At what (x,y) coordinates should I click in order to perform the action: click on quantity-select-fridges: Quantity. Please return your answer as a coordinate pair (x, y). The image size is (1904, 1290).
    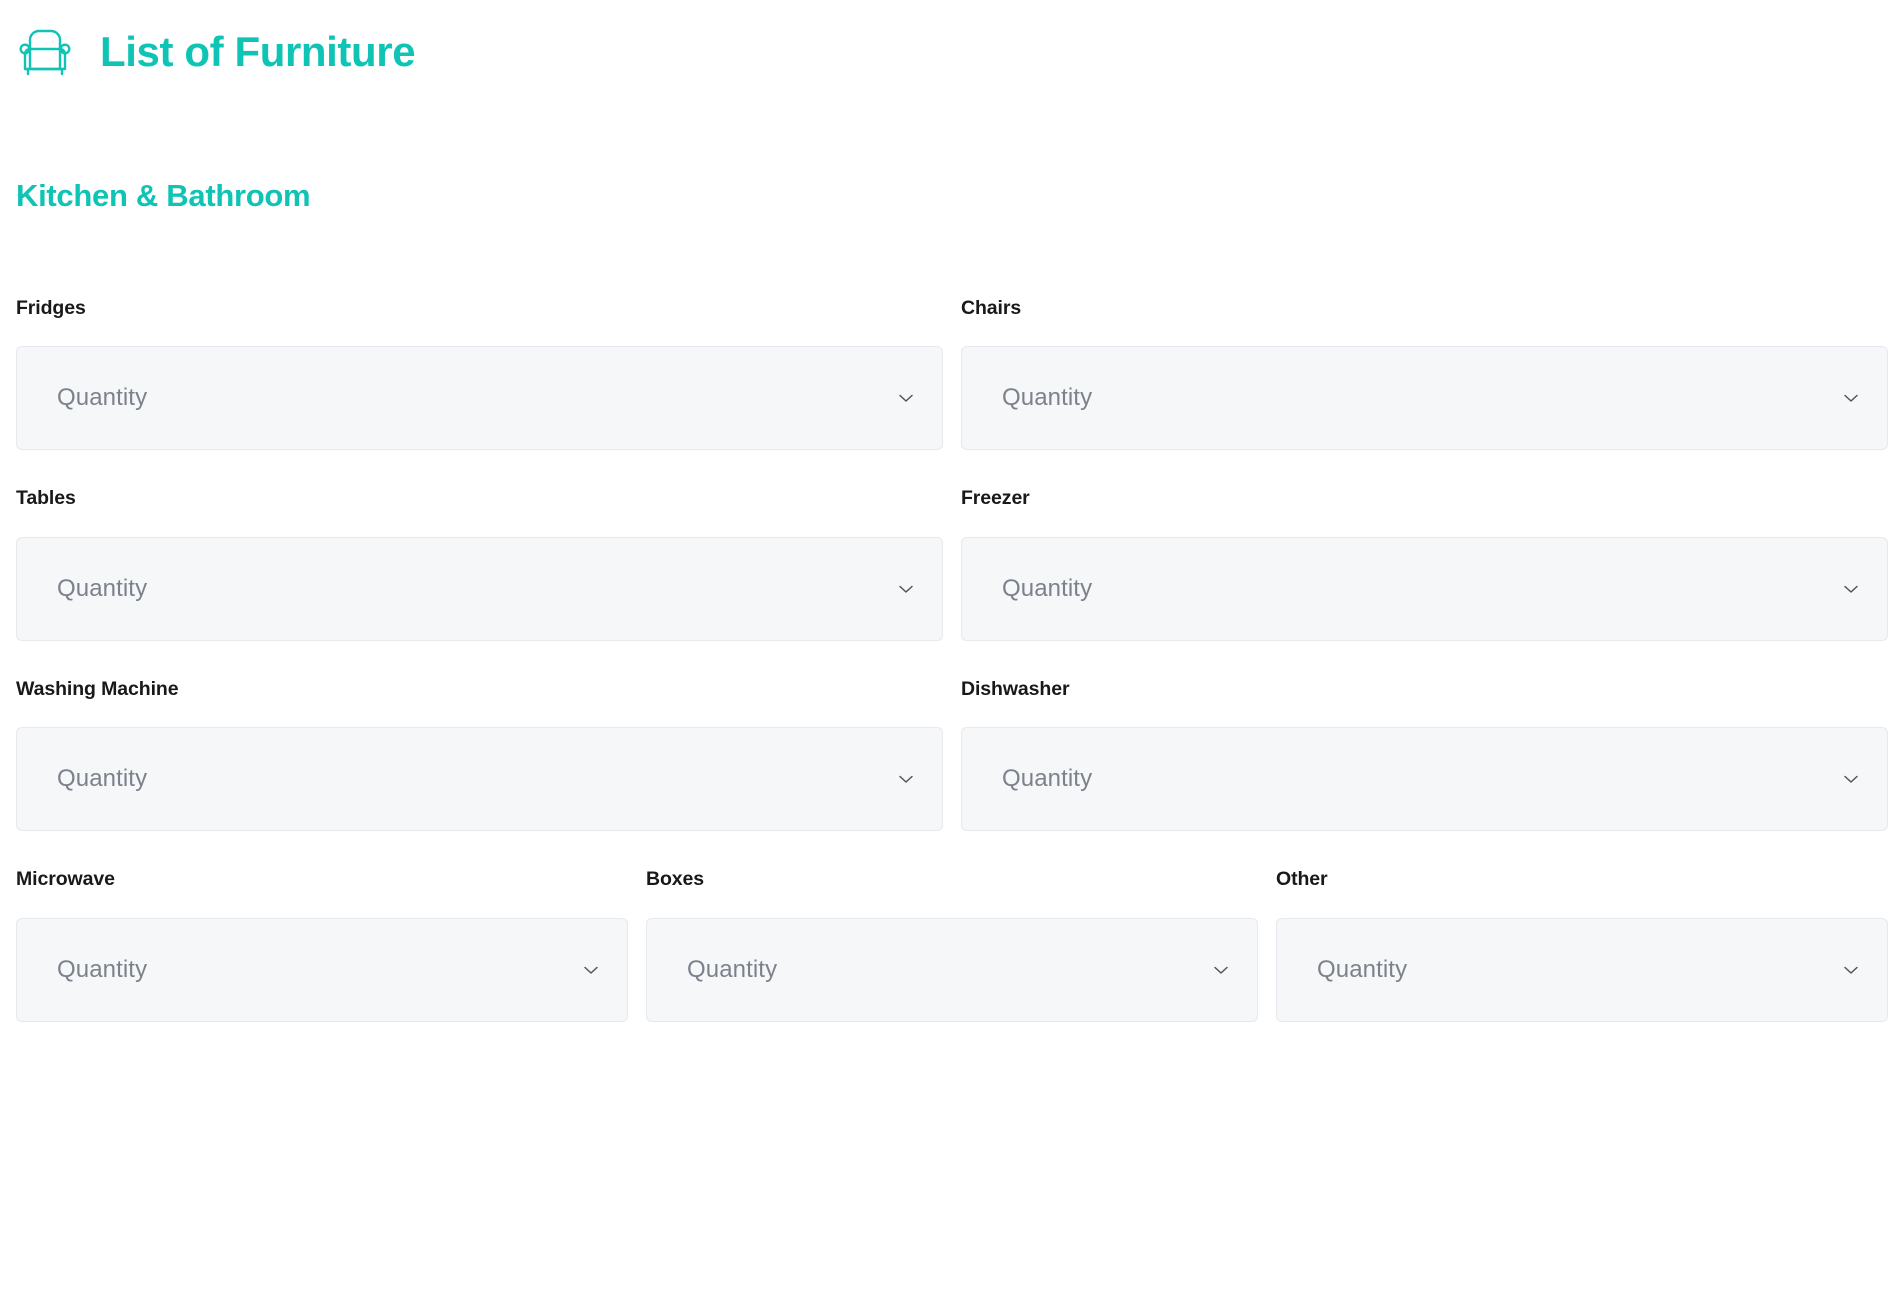
    Looking at the image, I should click on (479, 398).